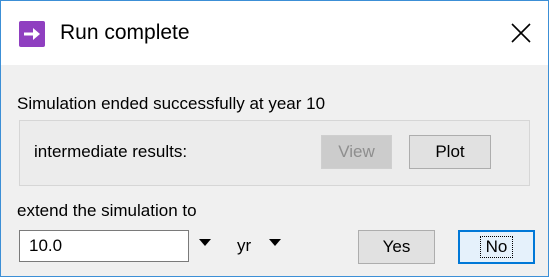  Describe the element at coordinates (32, 34) in the screenshot. I see `right-arrow-icon` at that location.